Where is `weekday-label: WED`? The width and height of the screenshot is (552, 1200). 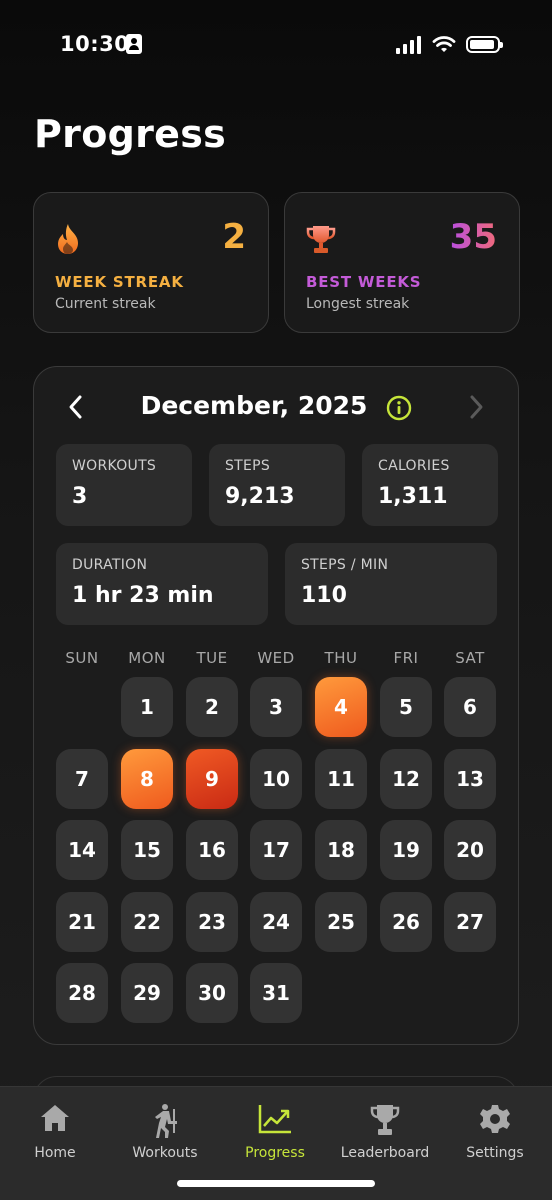
weekday-label: WED is located at coordinates (276, 658).